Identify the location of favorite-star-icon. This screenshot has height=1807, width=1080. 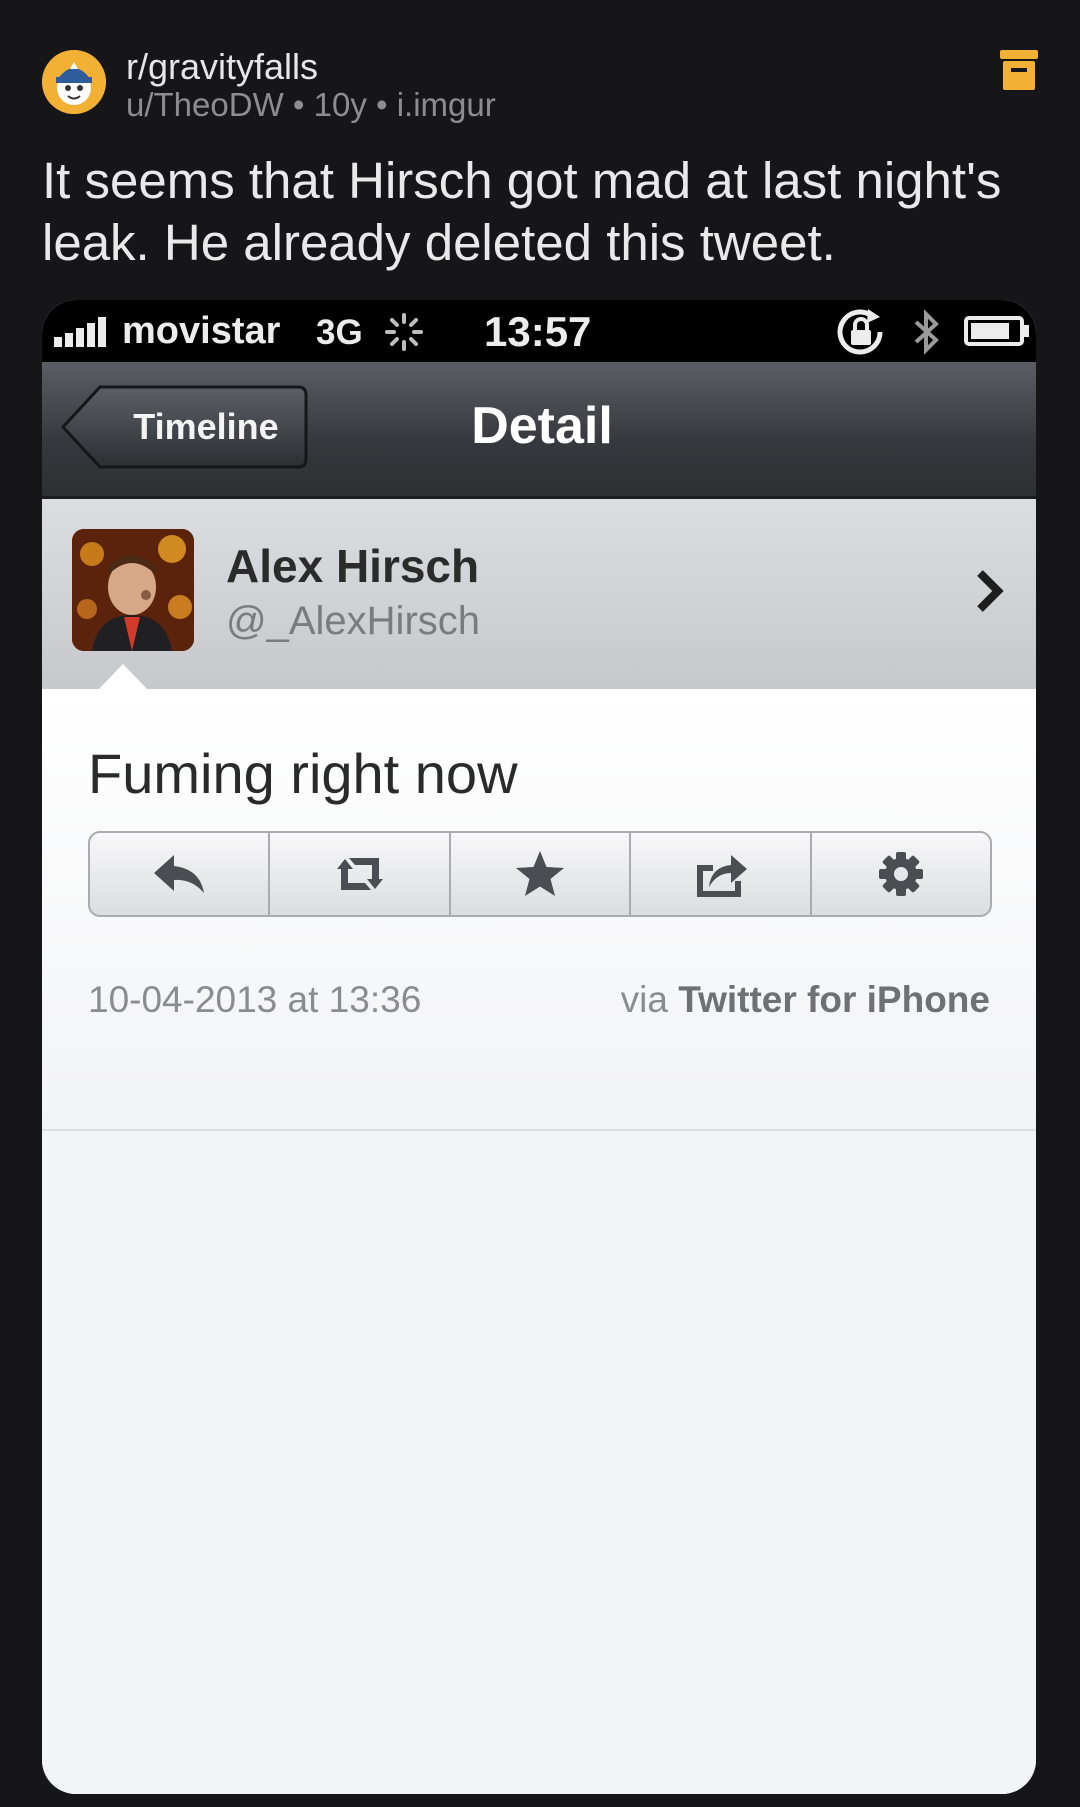
(540, 873).